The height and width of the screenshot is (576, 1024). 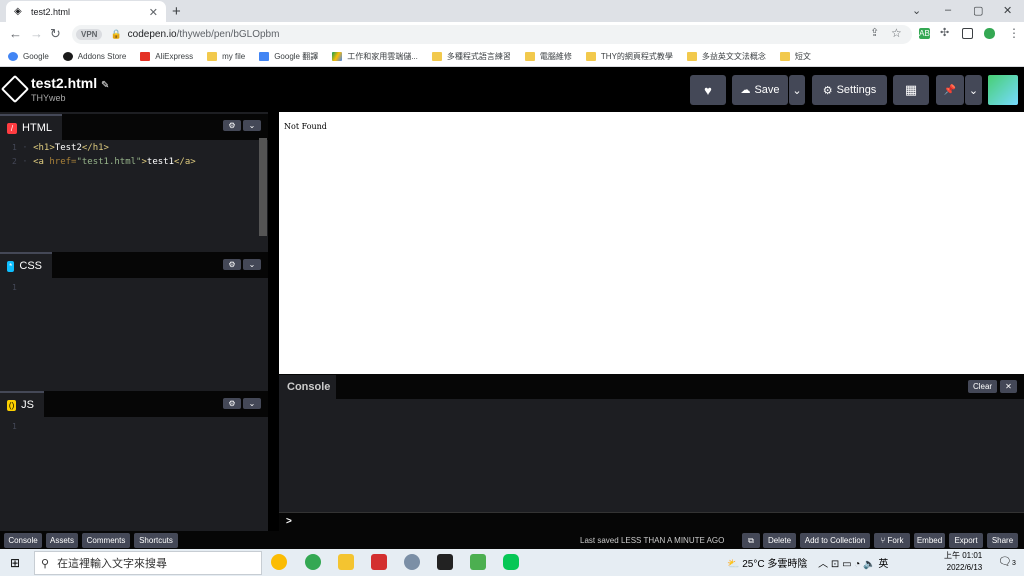 What do you see at coordinates (15, 33) in the screenshot?
I see `back-icon: ←` at bounding box center [15, 33].